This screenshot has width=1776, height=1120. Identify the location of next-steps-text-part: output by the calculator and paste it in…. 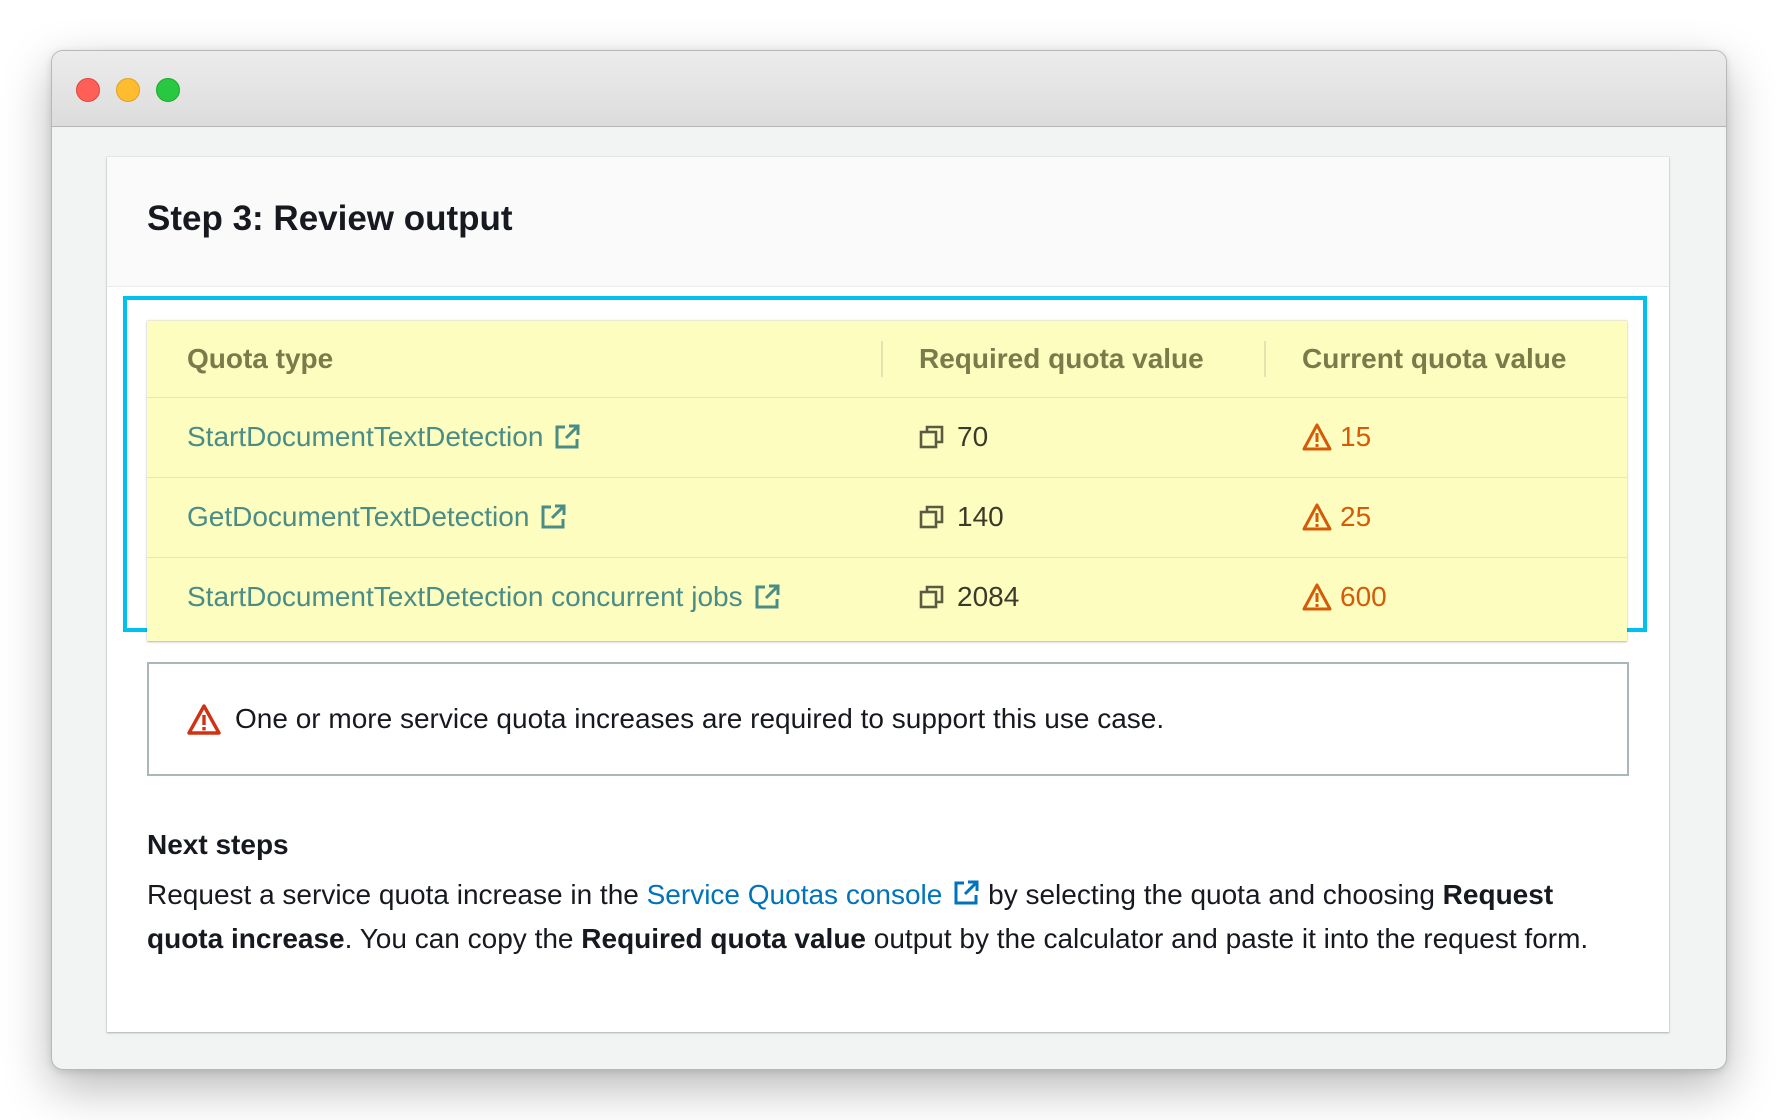
(1227, 938).